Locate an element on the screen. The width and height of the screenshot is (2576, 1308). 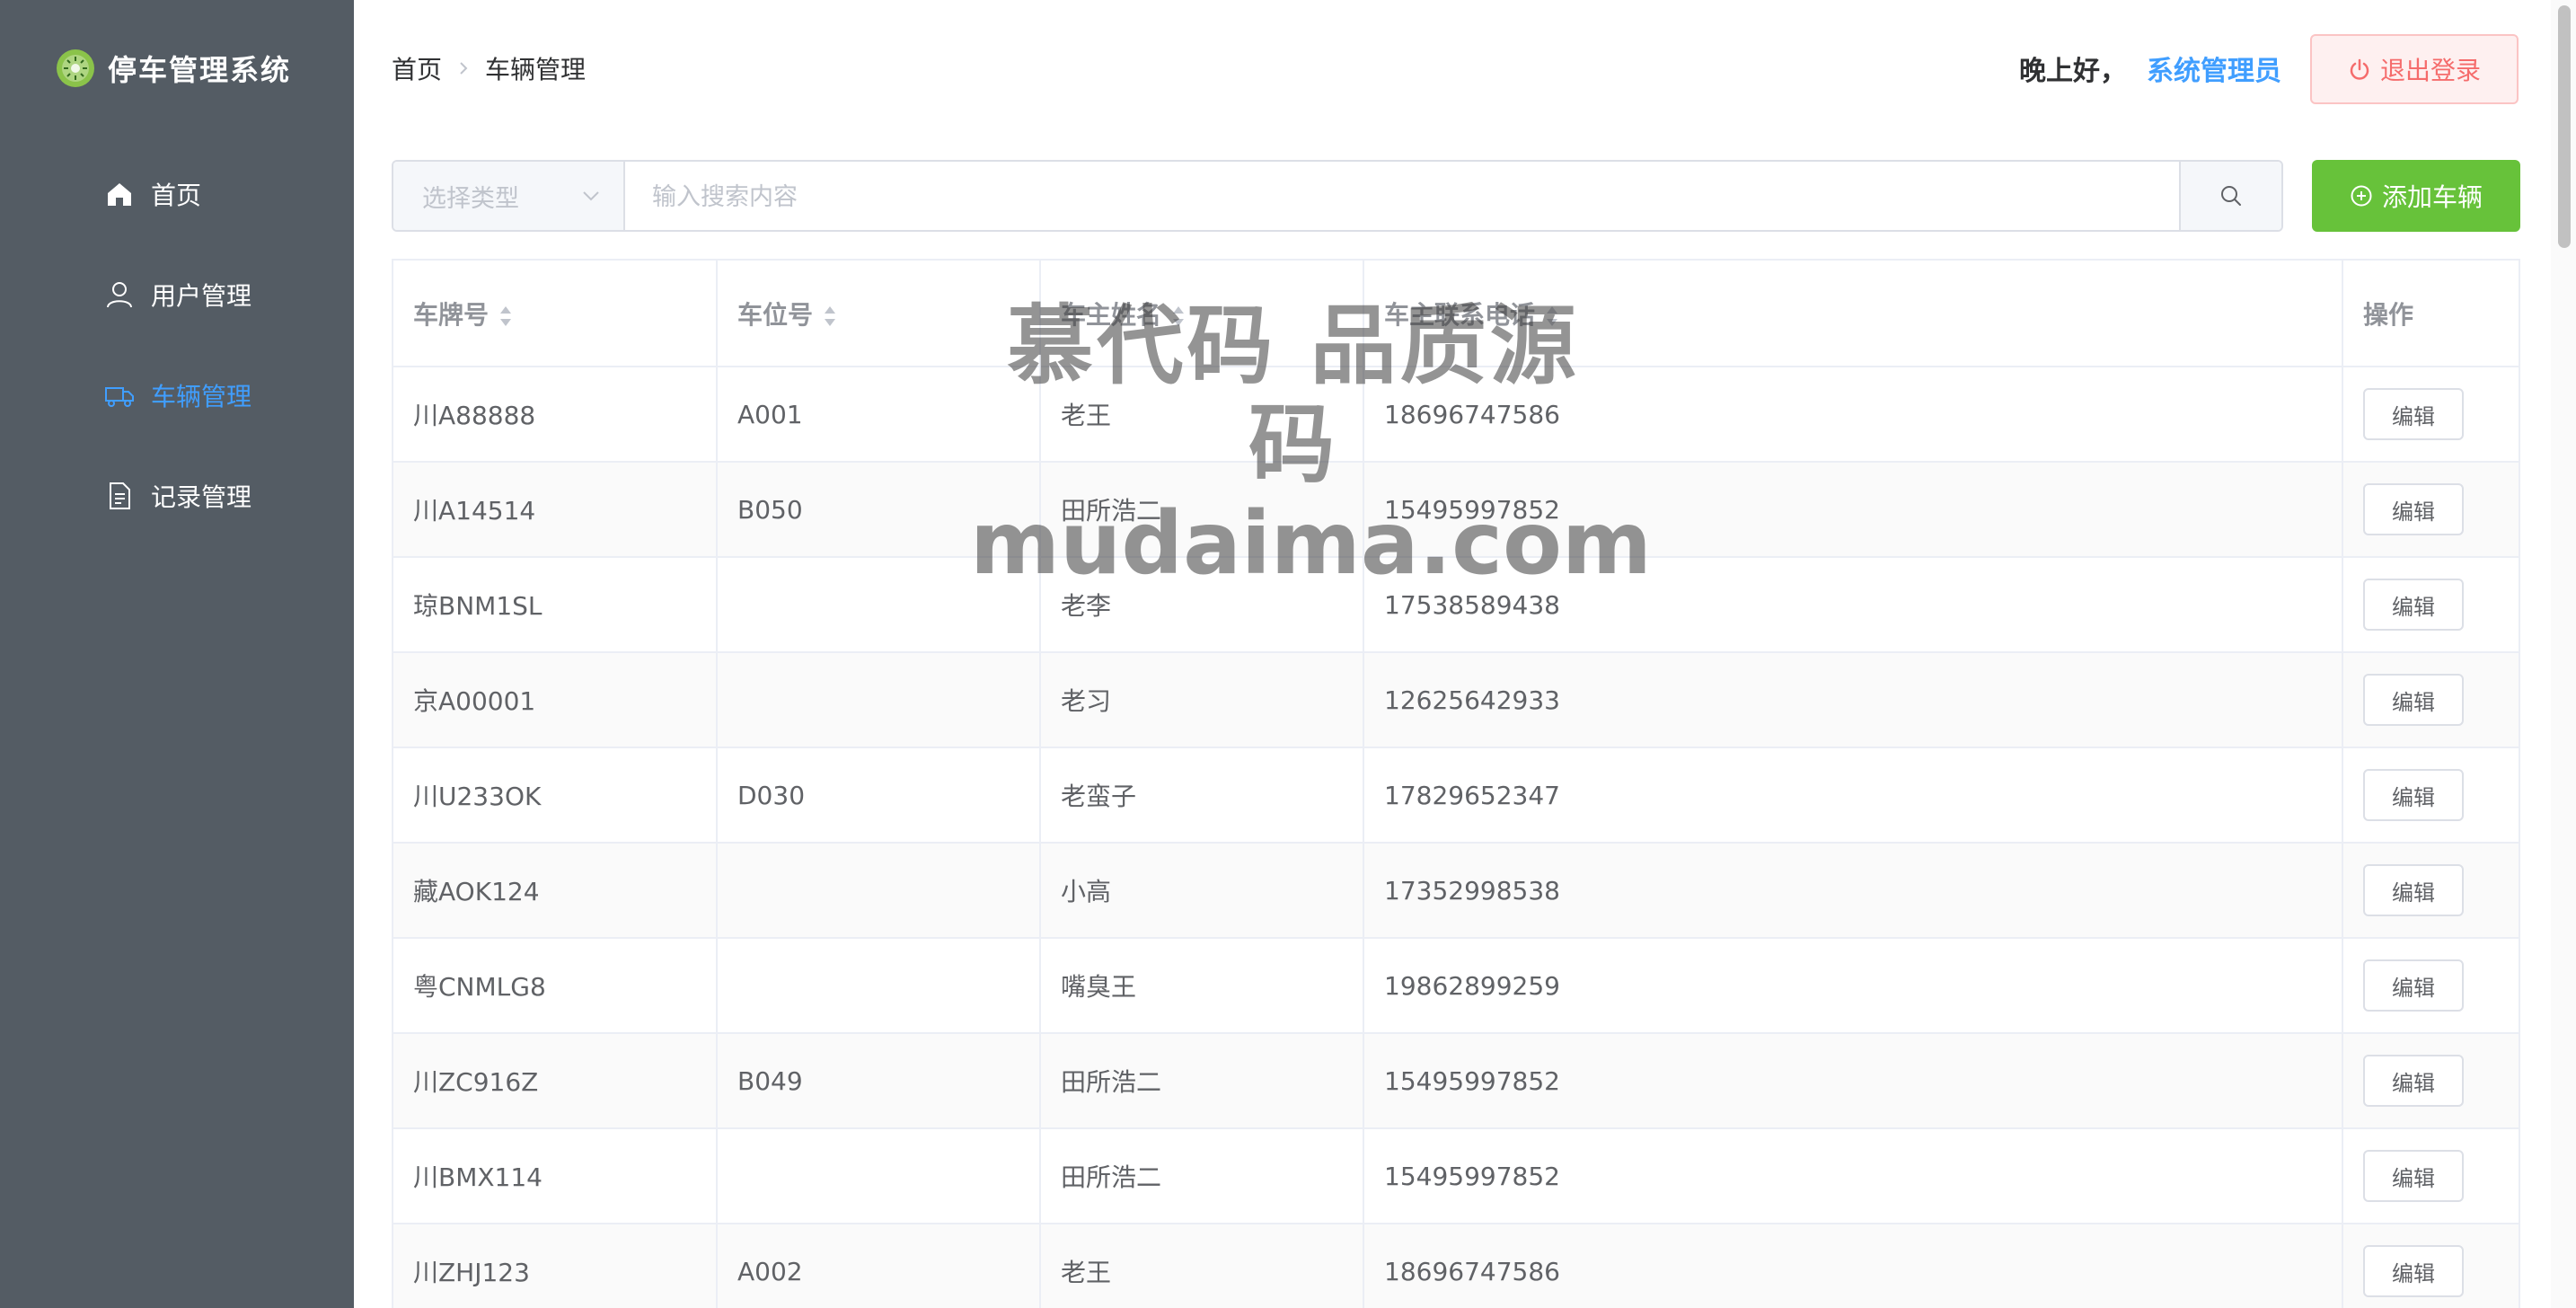
search-input is located at coordinates (1402, 196).